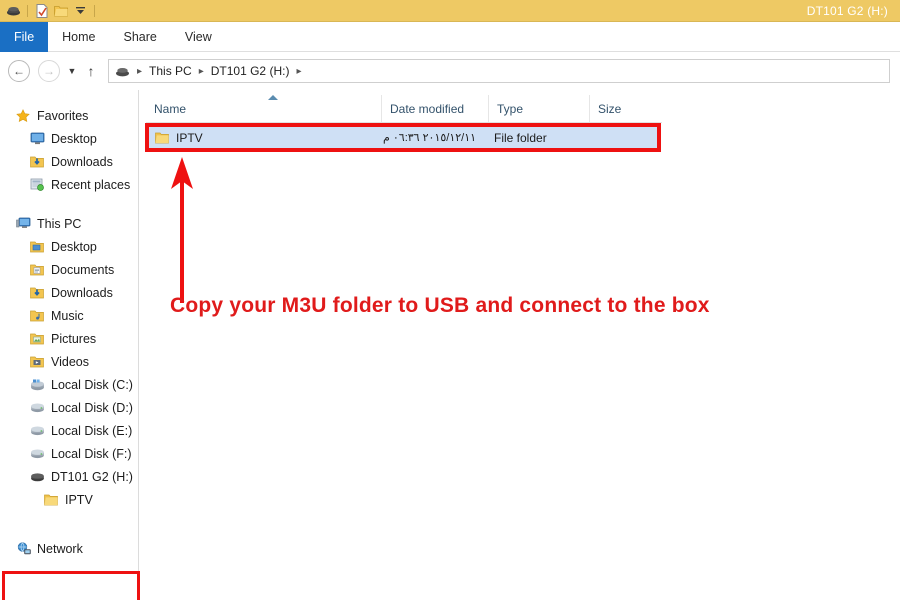 The height and width of the screenshot is (600, 900). What do you see at coordinates (72, 71) in the screenshot?
I see `recent-locations-dropdown-icon: ▼` at bounding box center [72, 71].